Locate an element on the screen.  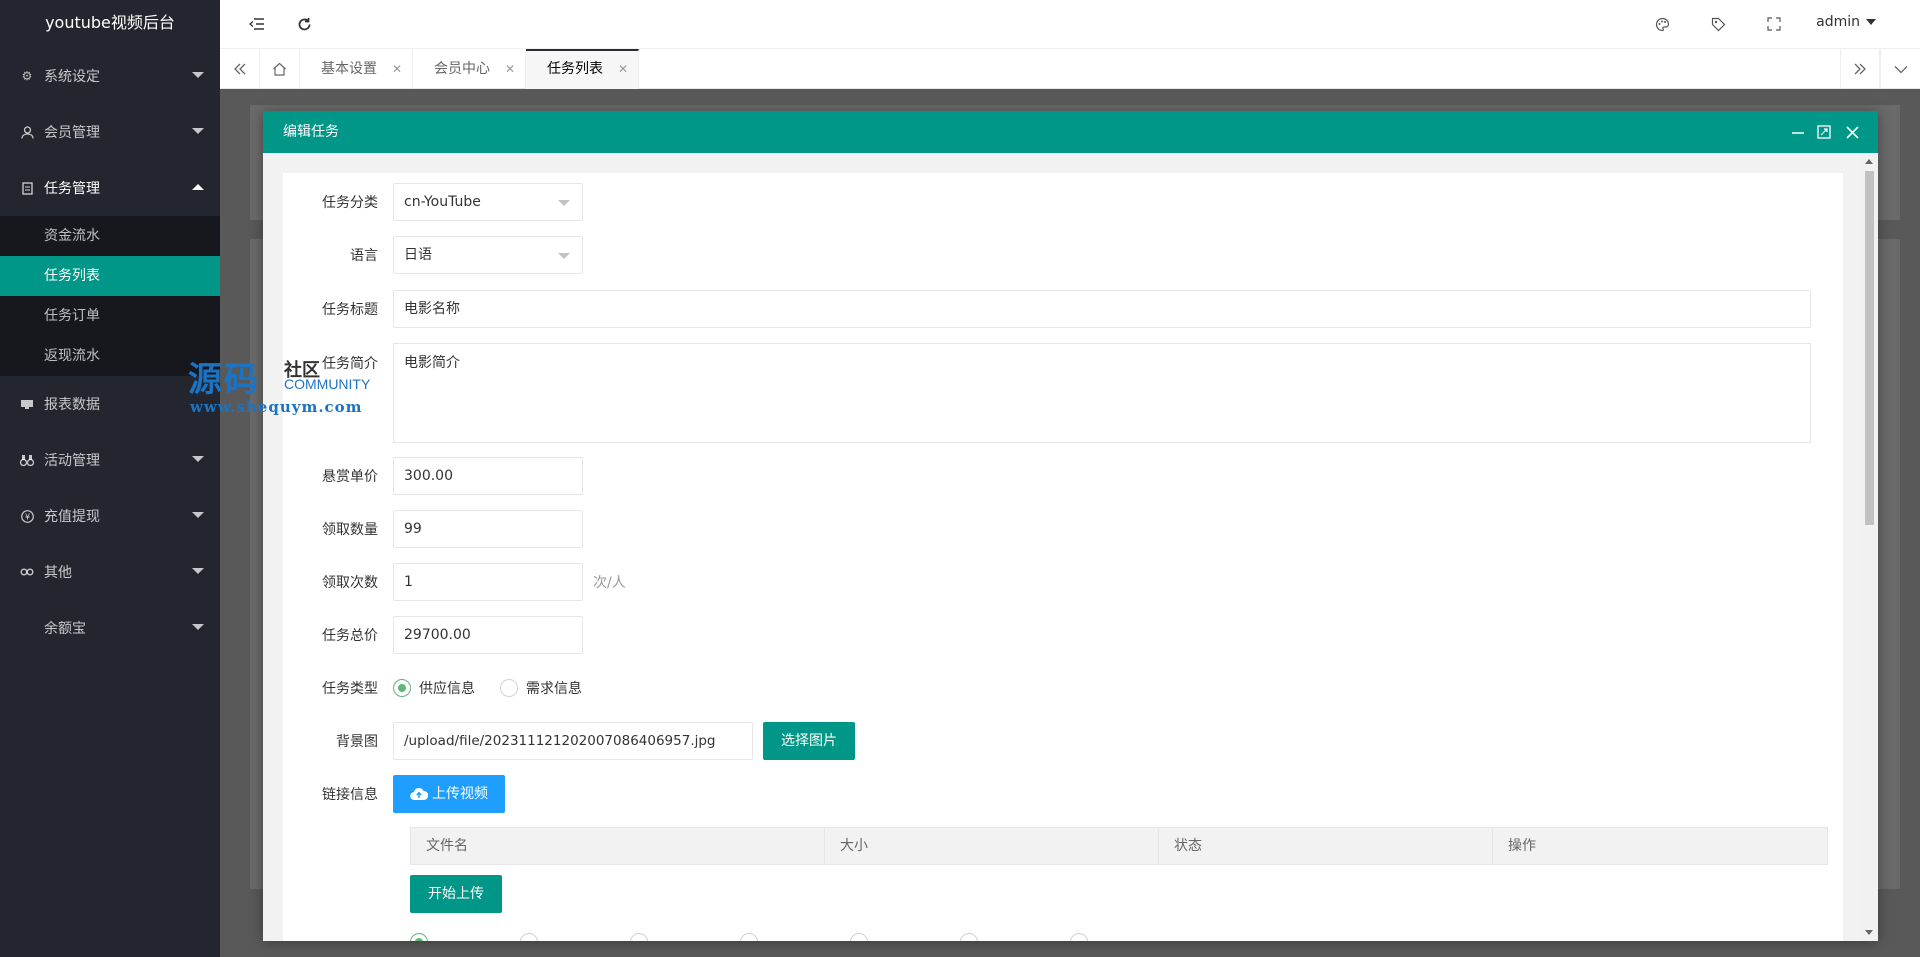
tab-scroll-right-icon is located at coordinates (1860, 69).